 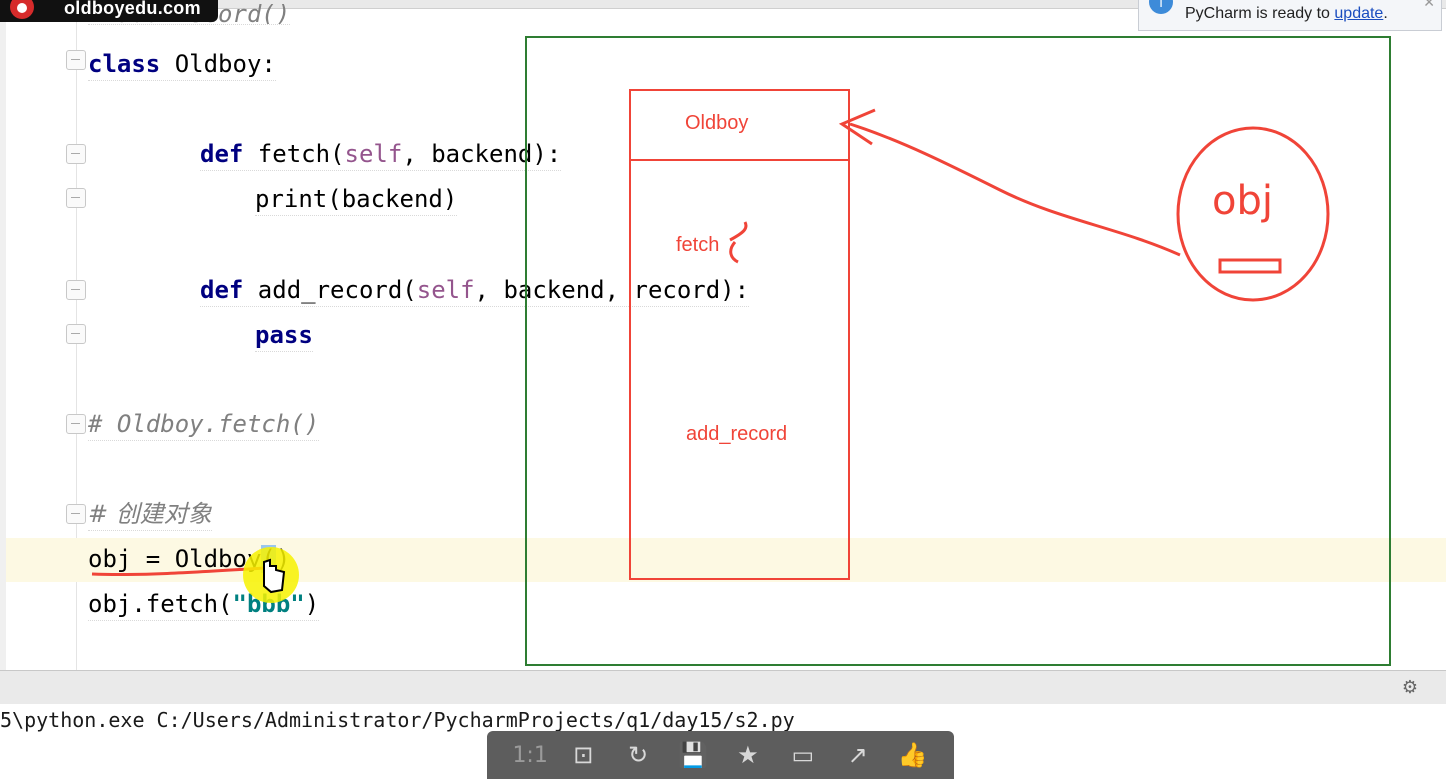 I want to click on notification-message: PyCharm is ready to, so click(x=1260, y=13).